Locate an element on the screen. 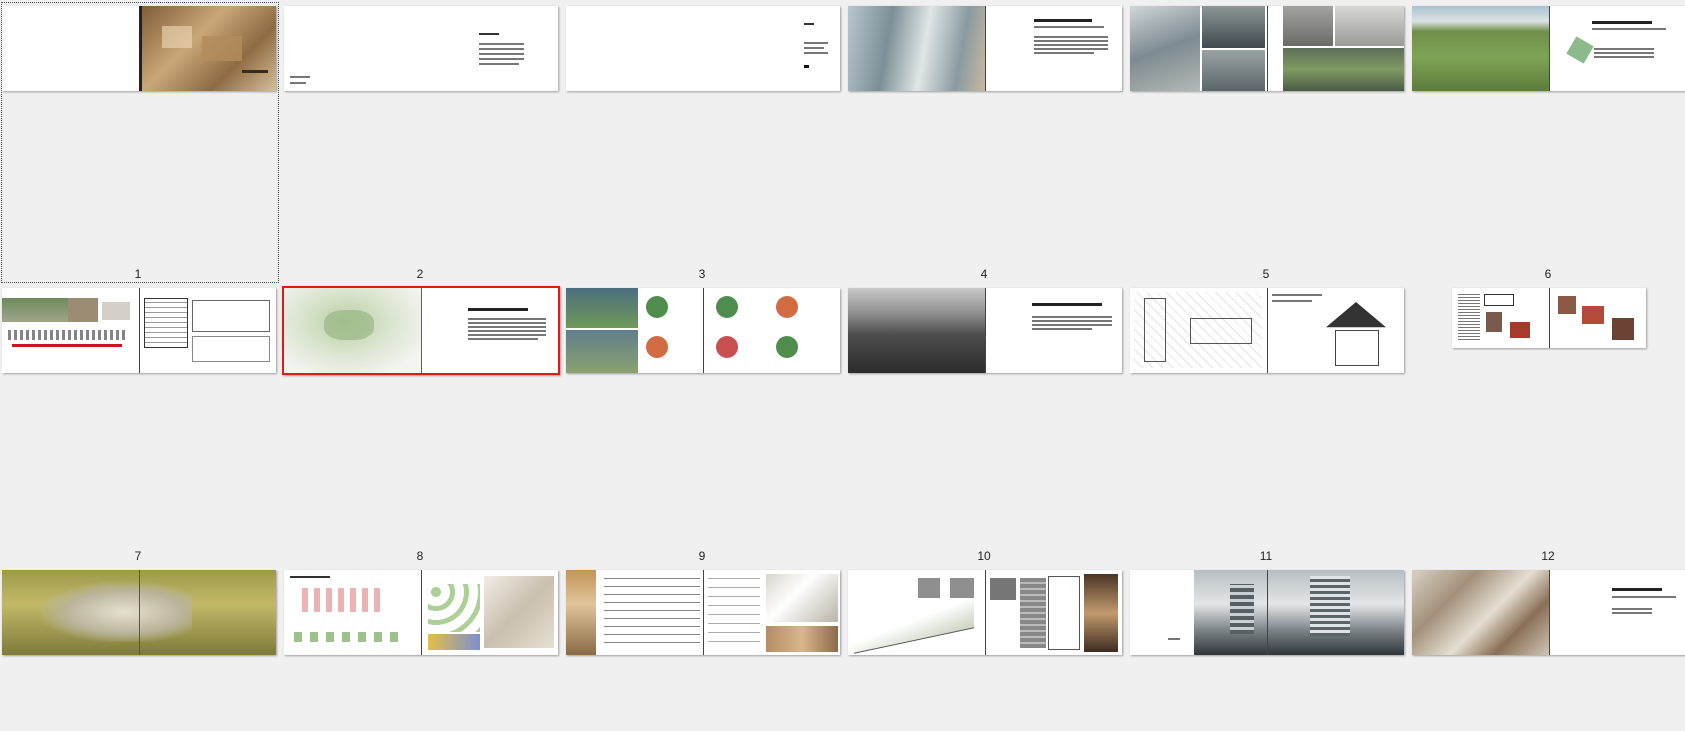  page-number-8: 8 is located at coordinates (420, 556).